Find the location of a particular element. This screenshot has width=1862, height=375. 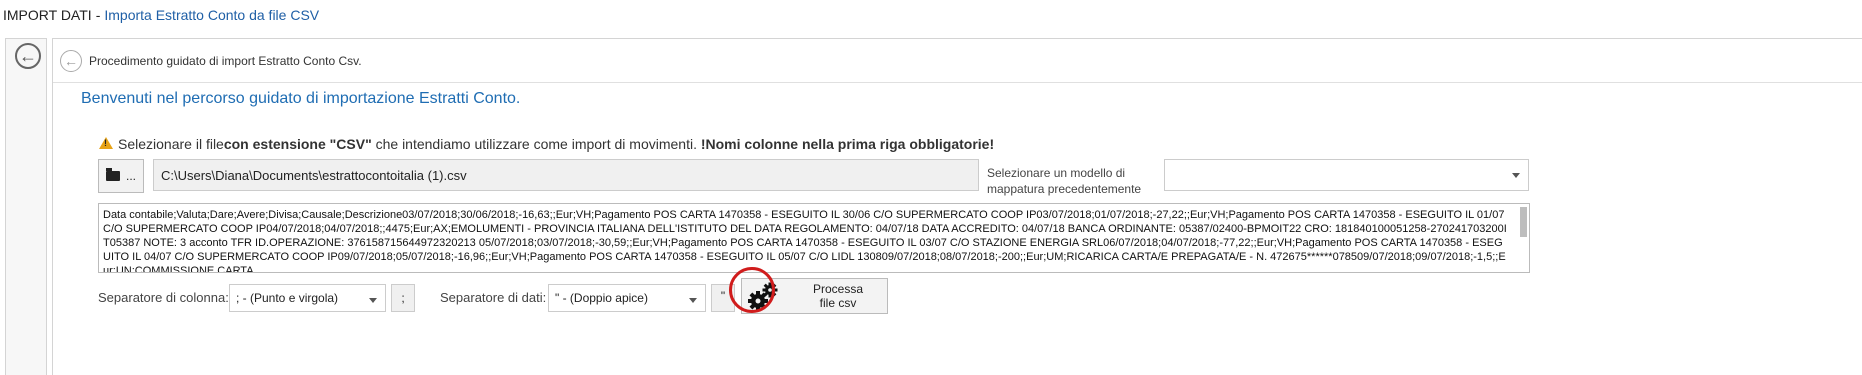

column-separator-label: Separatore di colonna: is located at coordinates (163, 297).